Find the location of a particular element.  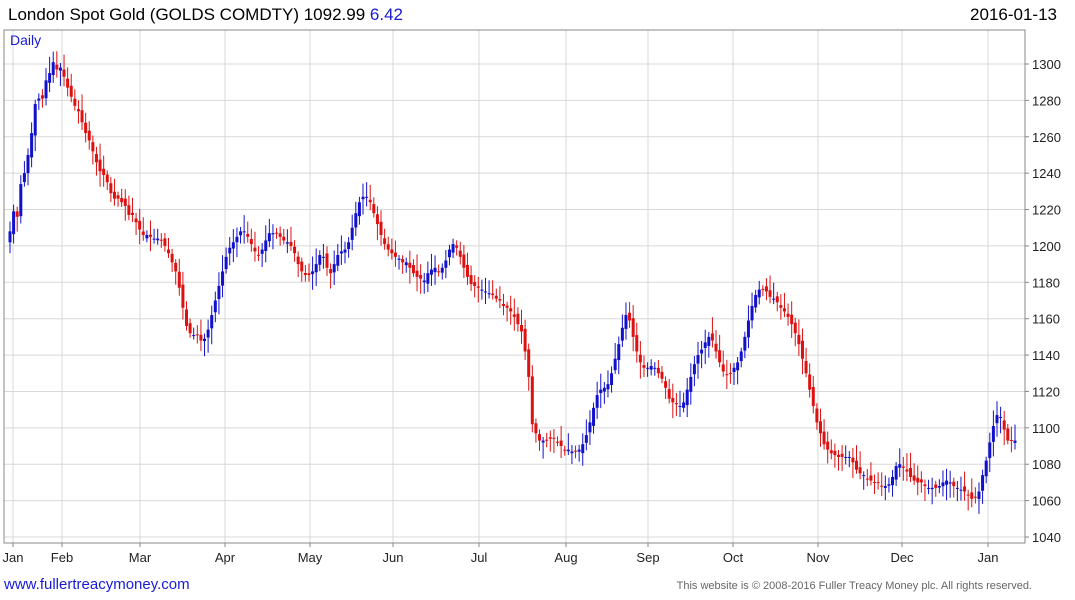

x-tick-label: Oct is located at coordinates (733, 557).